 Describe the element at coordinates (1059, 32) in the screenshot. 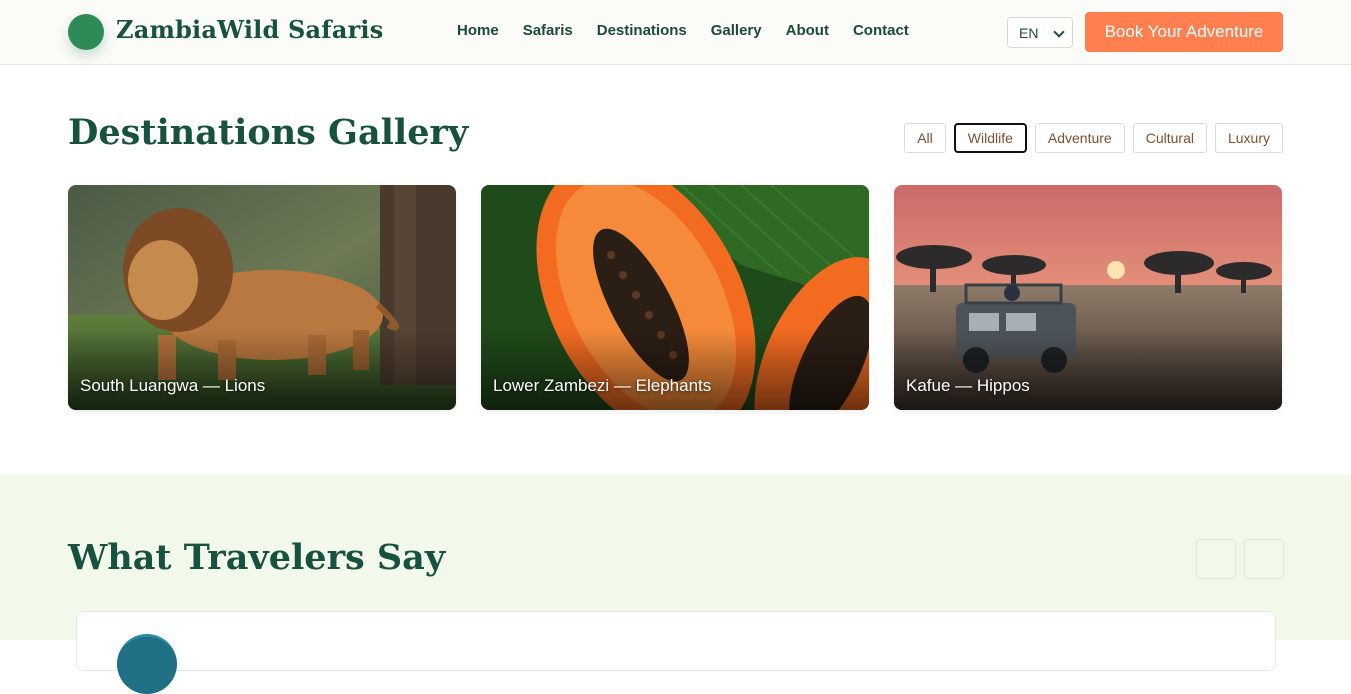

I see `chevron-down-icon` at that location.